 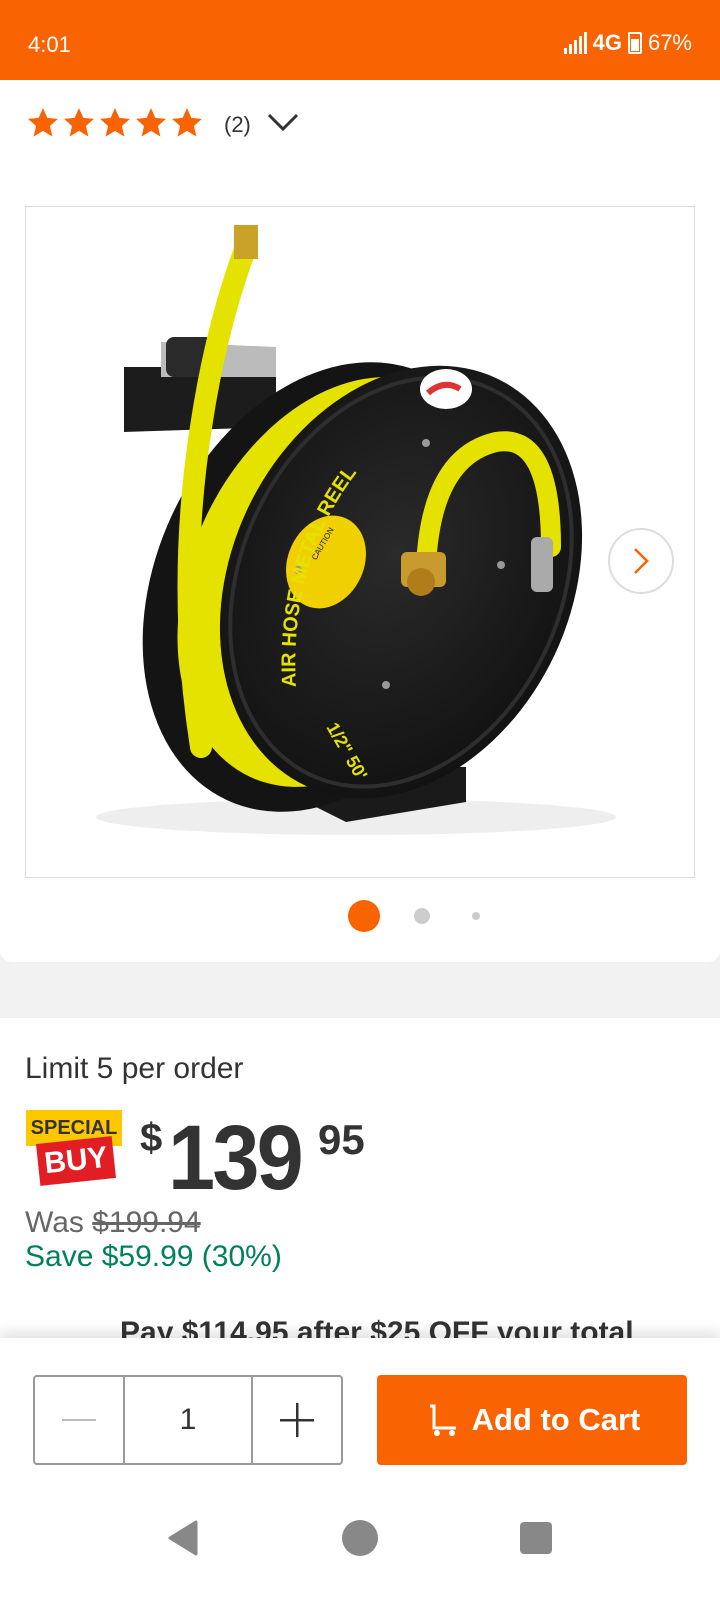 I want to click on price-cents: 95, so click(x=341, y=1139).